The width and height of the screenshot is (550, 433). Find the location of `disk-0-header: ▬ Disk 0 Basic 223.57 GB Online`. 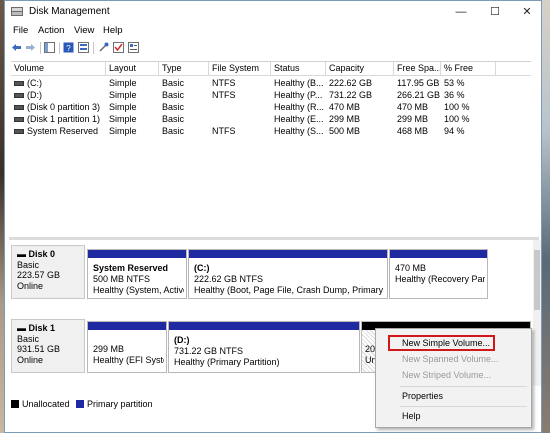

disk-0-header: ▬ Disk 0 Basic 223.57 GB Online is located at coordinates (48, 272).